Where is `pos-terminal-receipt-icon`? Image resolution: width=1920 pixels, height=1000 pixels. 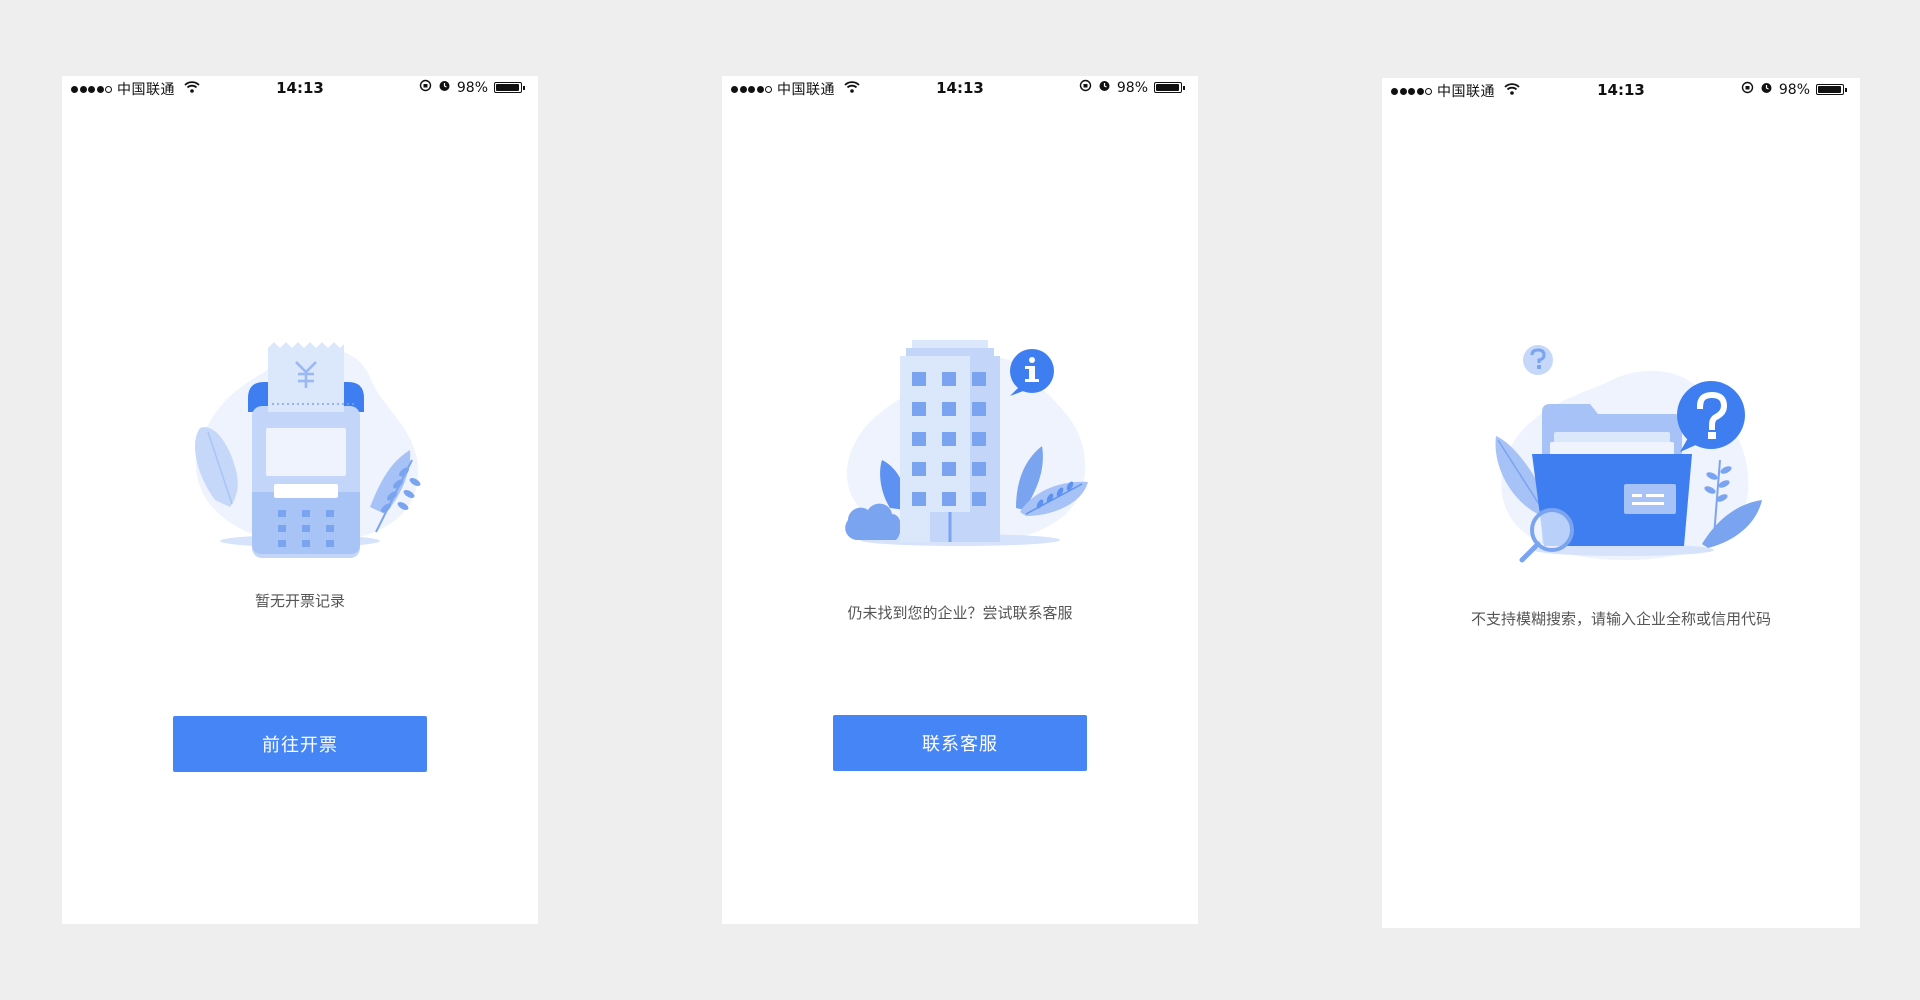
pos-terminal-receipt-icon is located at coordinates (300, 427).